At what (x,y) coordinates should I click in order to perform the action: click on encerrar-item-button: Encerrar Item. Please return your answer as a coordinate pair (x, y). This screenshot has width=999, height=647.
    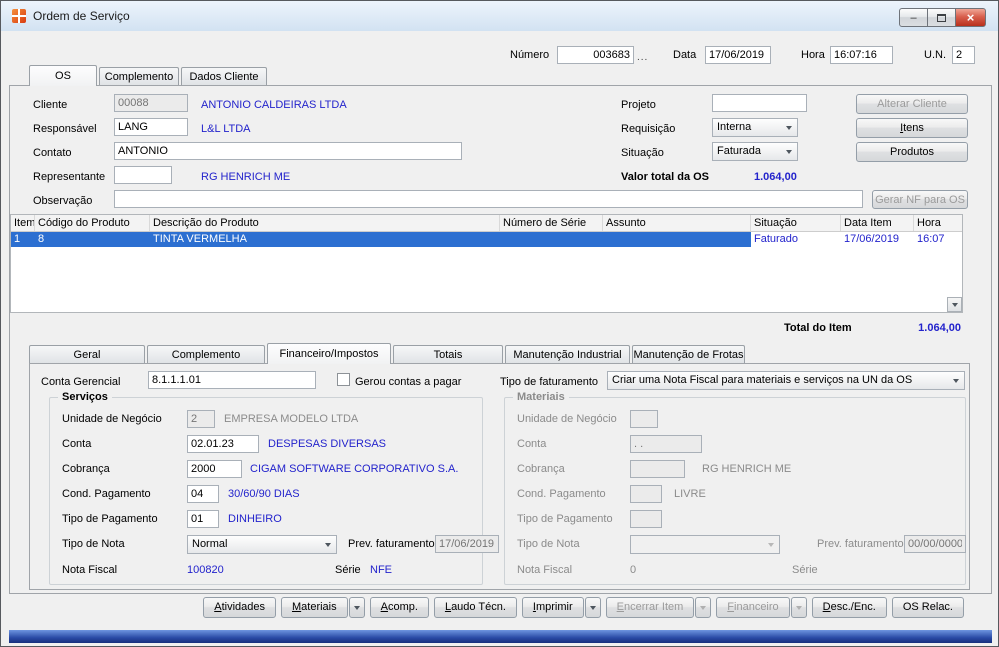
    Looking at the image, I should click on (650, 607).